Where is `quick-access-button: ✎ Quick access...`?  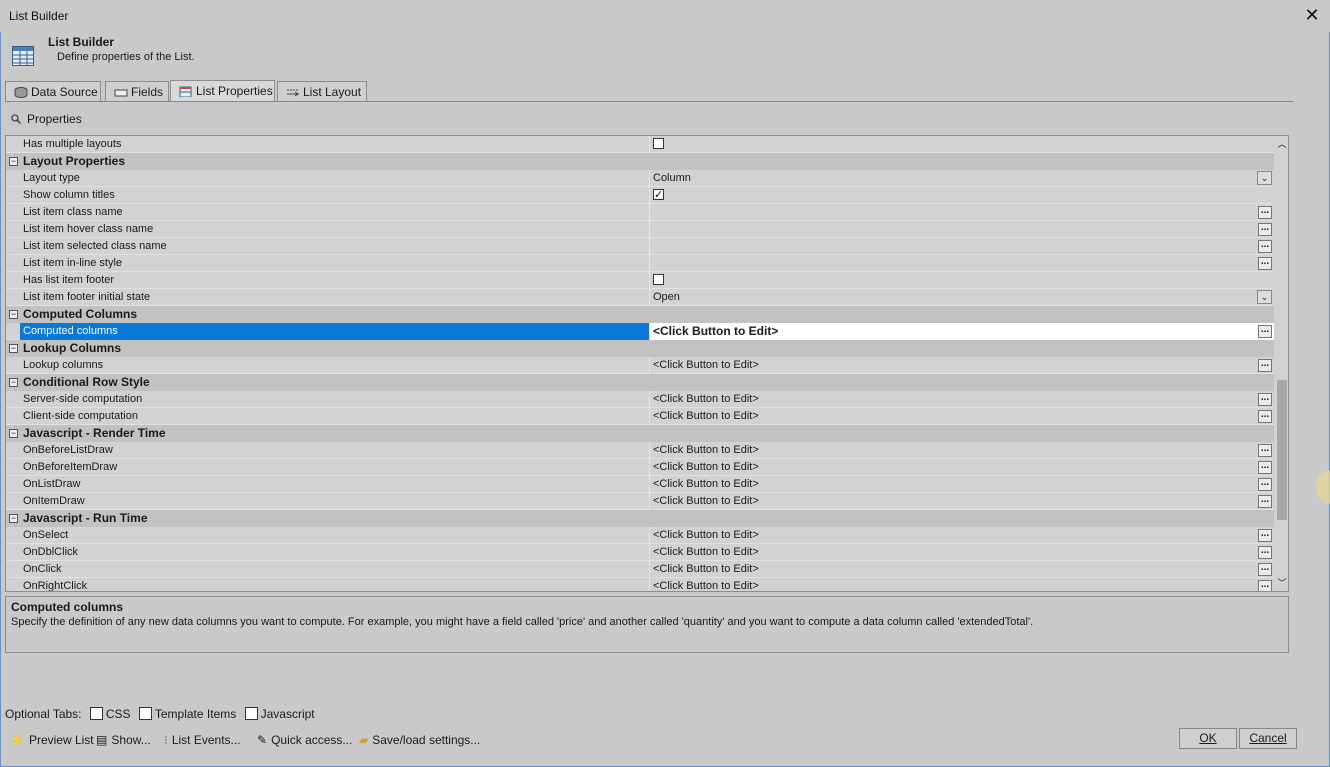 quick-access-button: ✎ Quick access... is located at coordinates (304, 740).